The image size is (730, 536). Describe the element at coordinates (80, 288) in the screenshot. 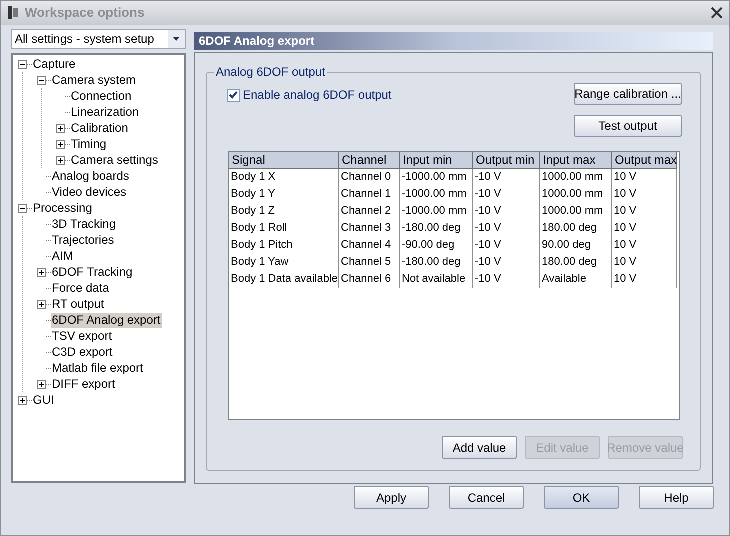

I see `tree-item: Force data` at that location.